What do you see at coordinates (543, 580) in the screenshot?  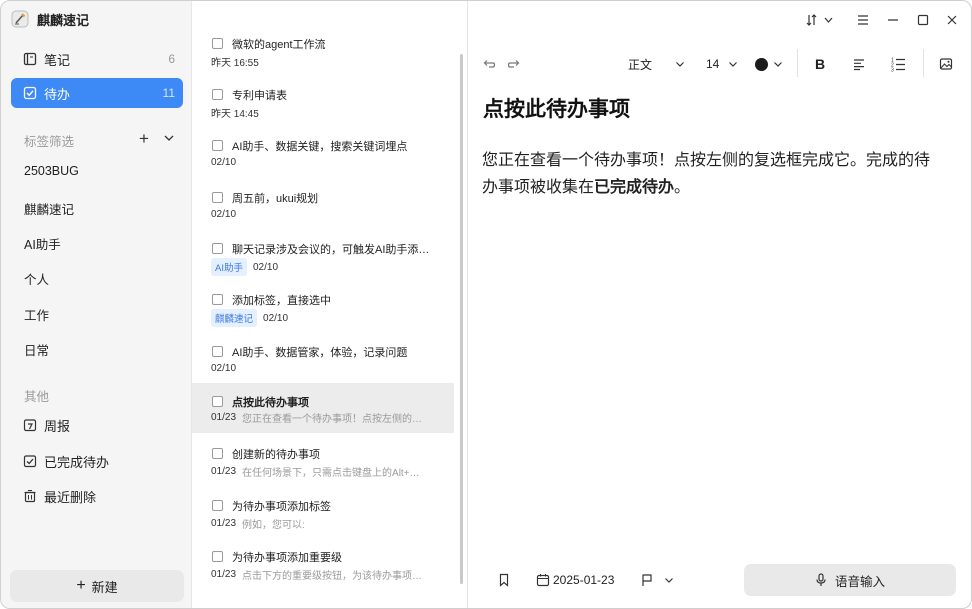 I see `calendar-icon` at bounding box center [543, 580].